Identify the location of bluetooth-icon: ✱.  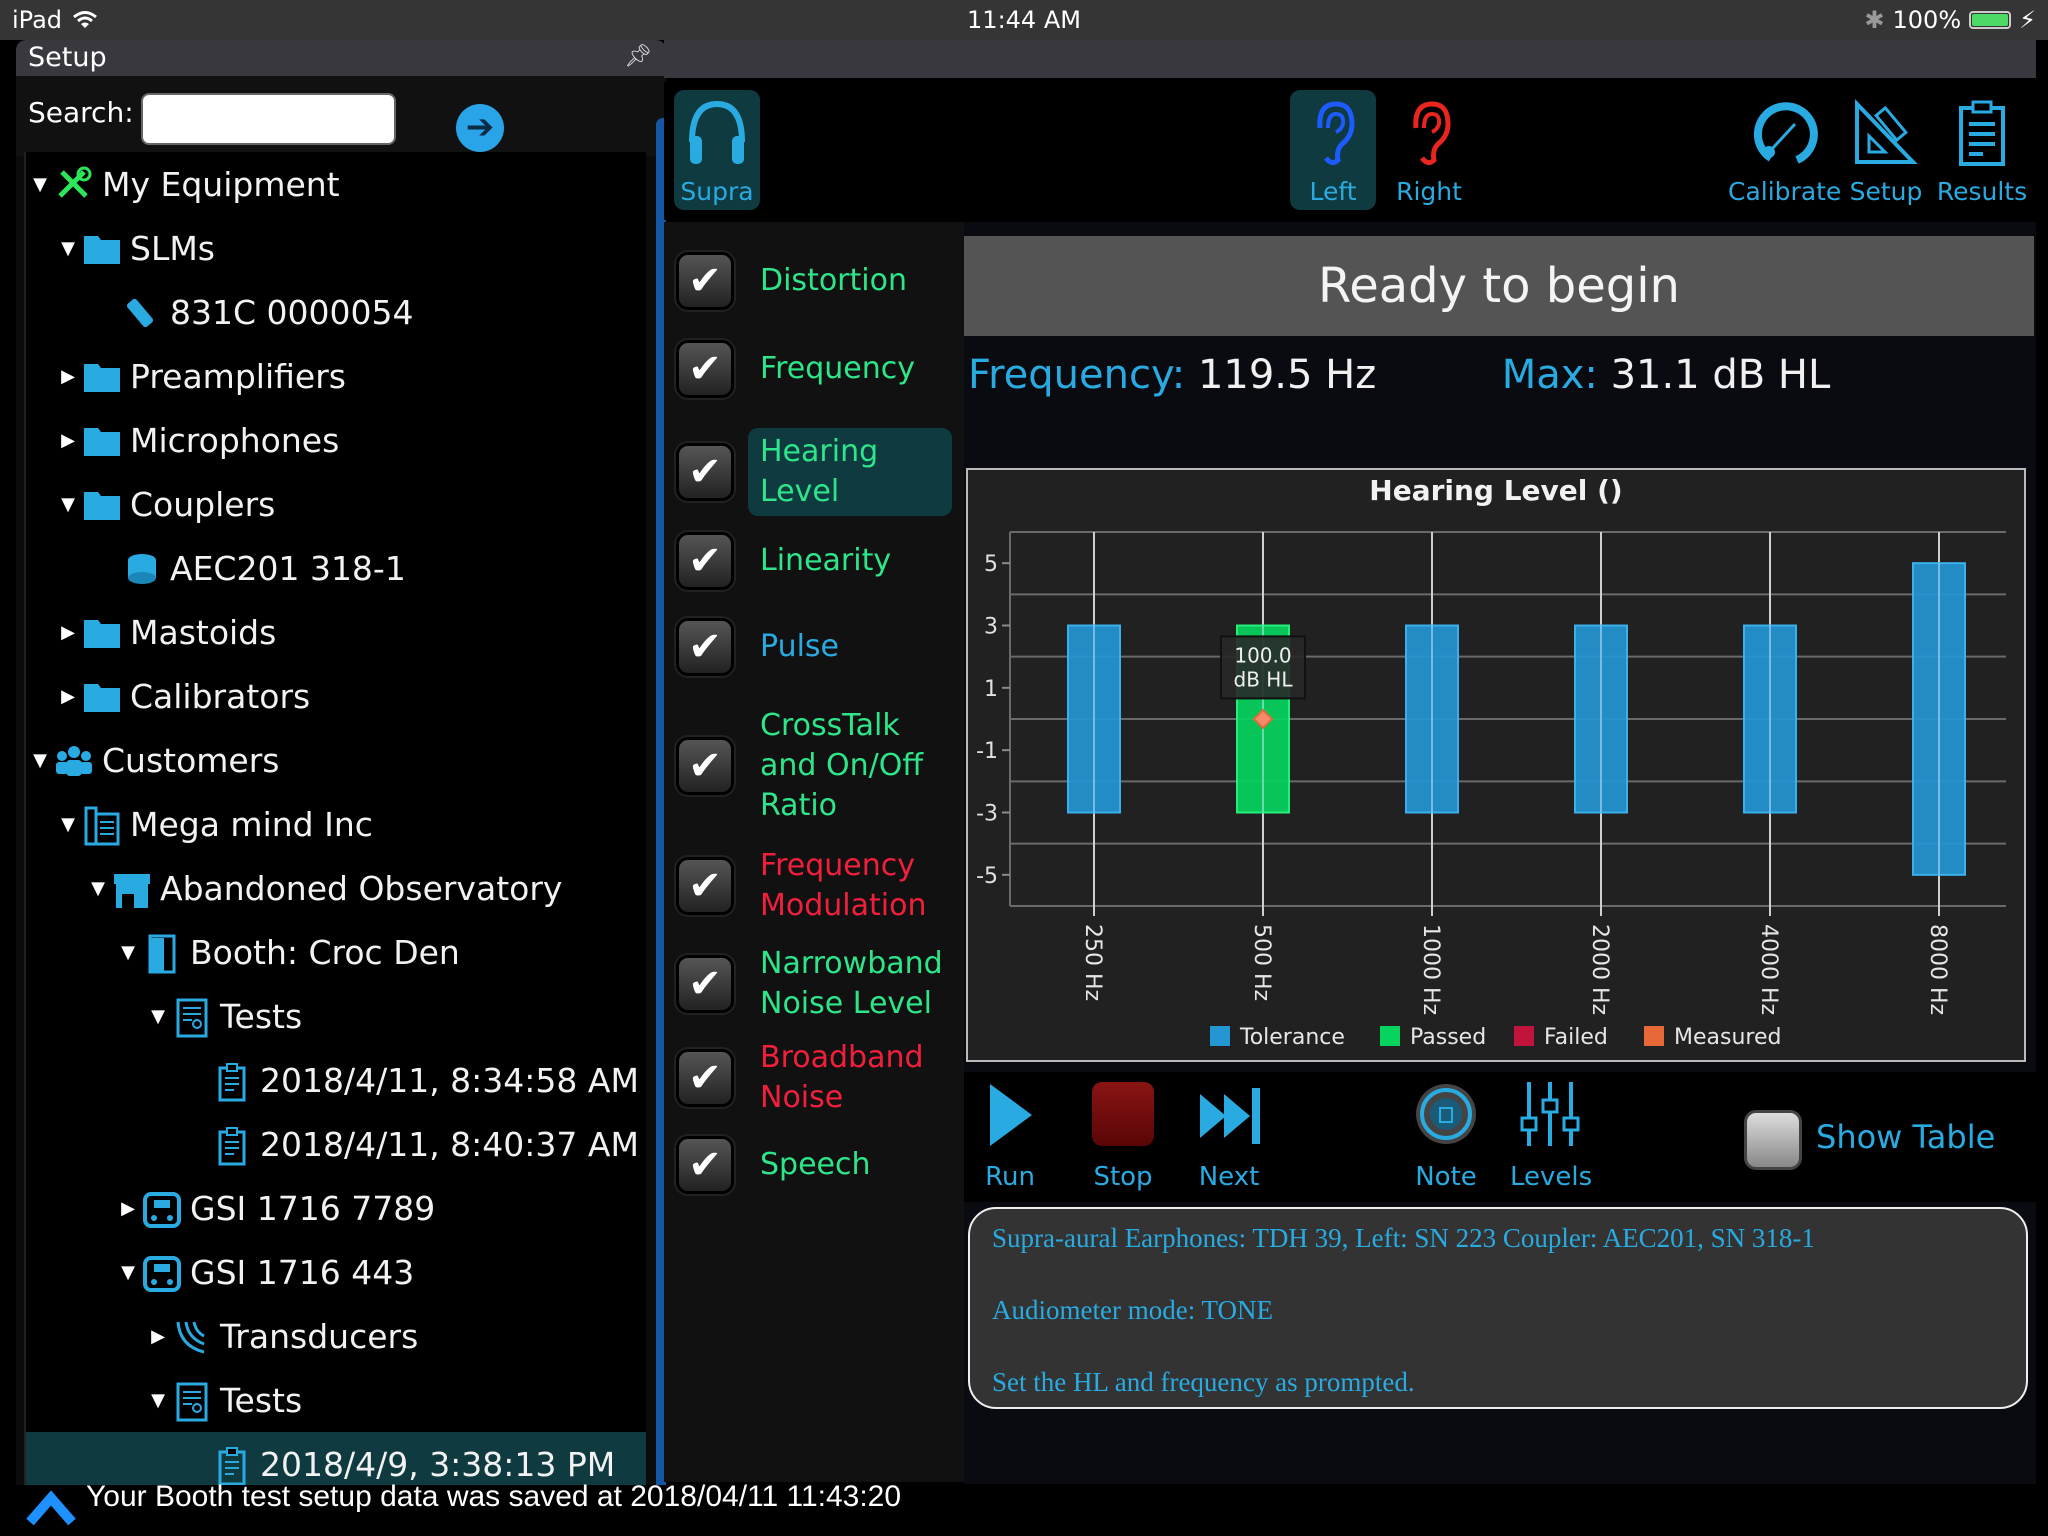
(1874, 20).